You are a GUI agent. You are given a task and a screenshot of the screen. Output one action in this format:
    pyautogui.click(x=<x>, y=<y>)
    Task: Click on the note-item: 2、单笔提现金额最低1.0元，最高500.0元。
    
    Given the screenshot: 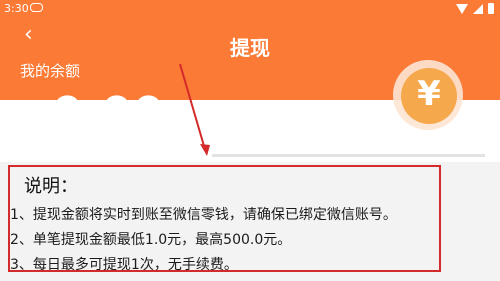 What is the action you would take?
    pyautogui.click(x=151, y=240)
    